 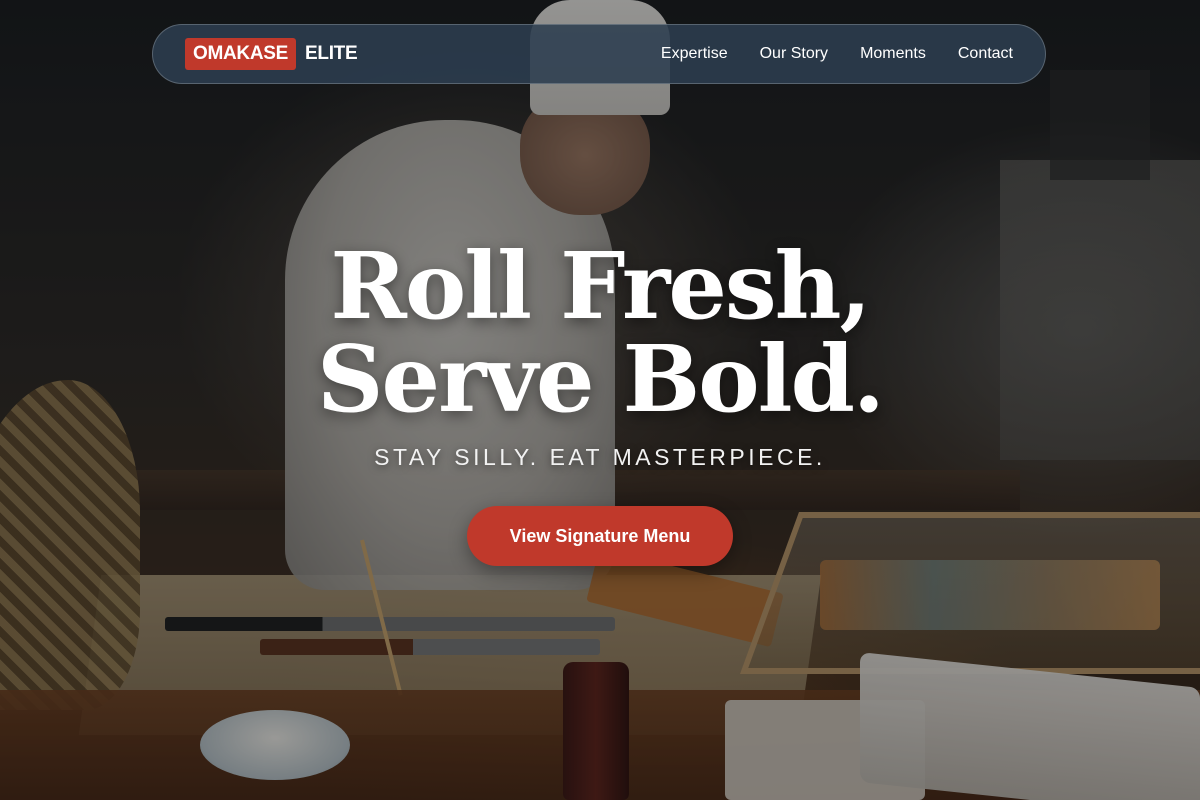 What do you see at coordinates (331, 53) in the screenshot?
I see `logo-sub-text: ELITE` at bounding box center [331, 53].